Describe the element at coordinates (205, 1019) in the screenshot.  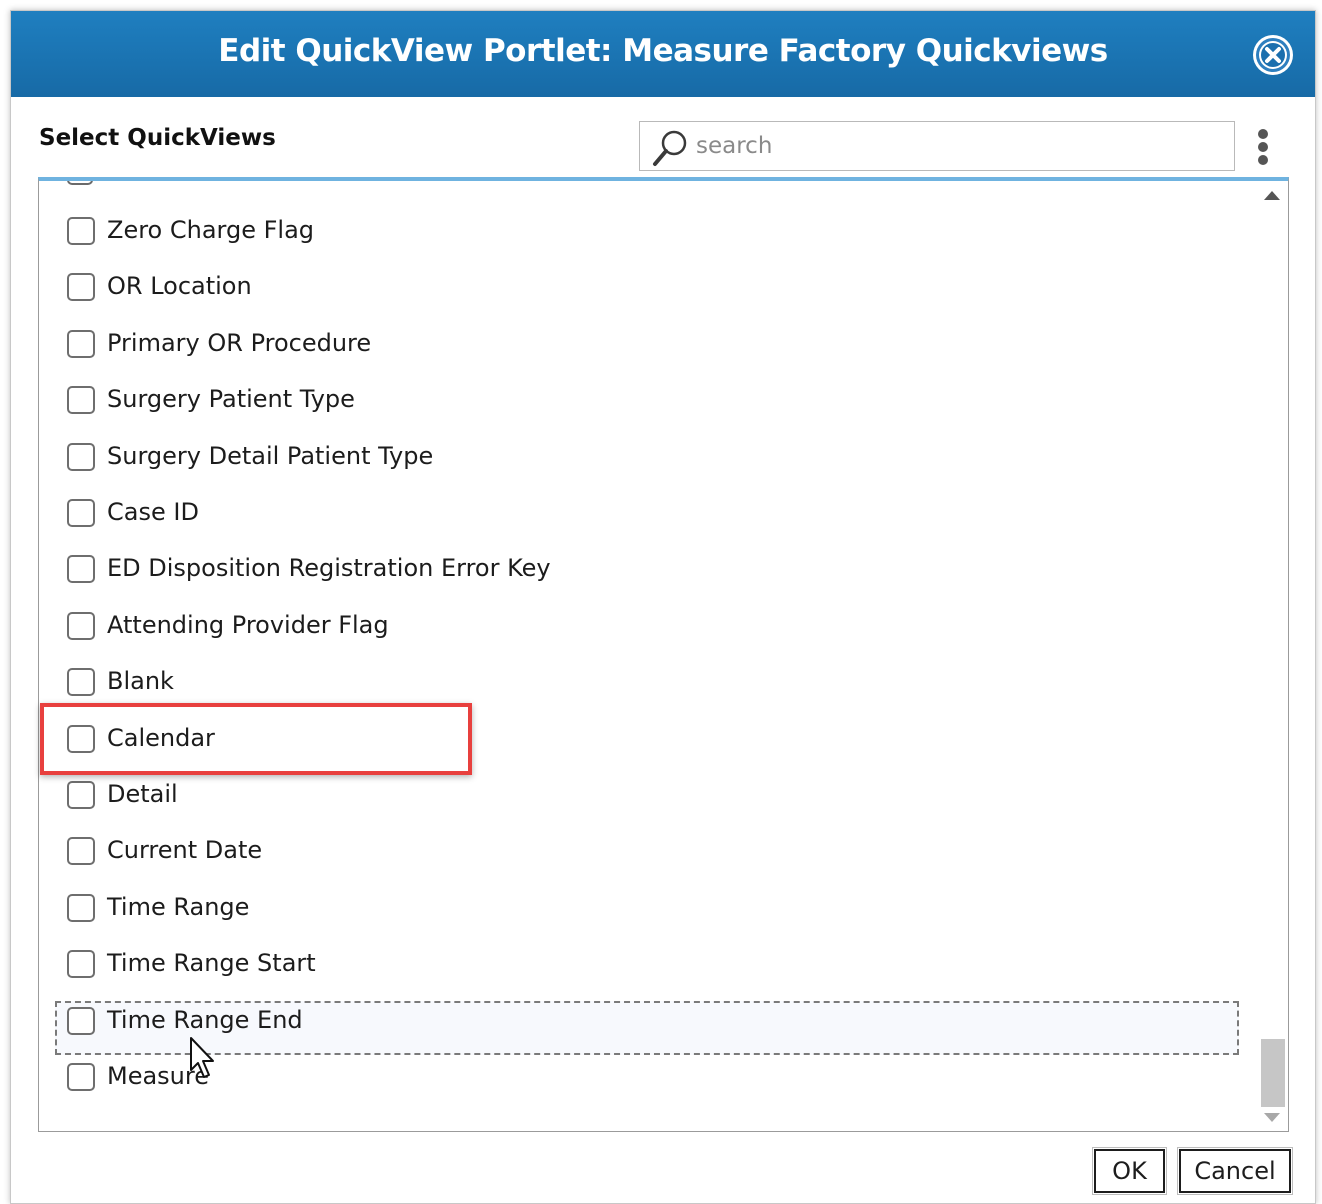
I see `item-label: Time Range End` at that location.